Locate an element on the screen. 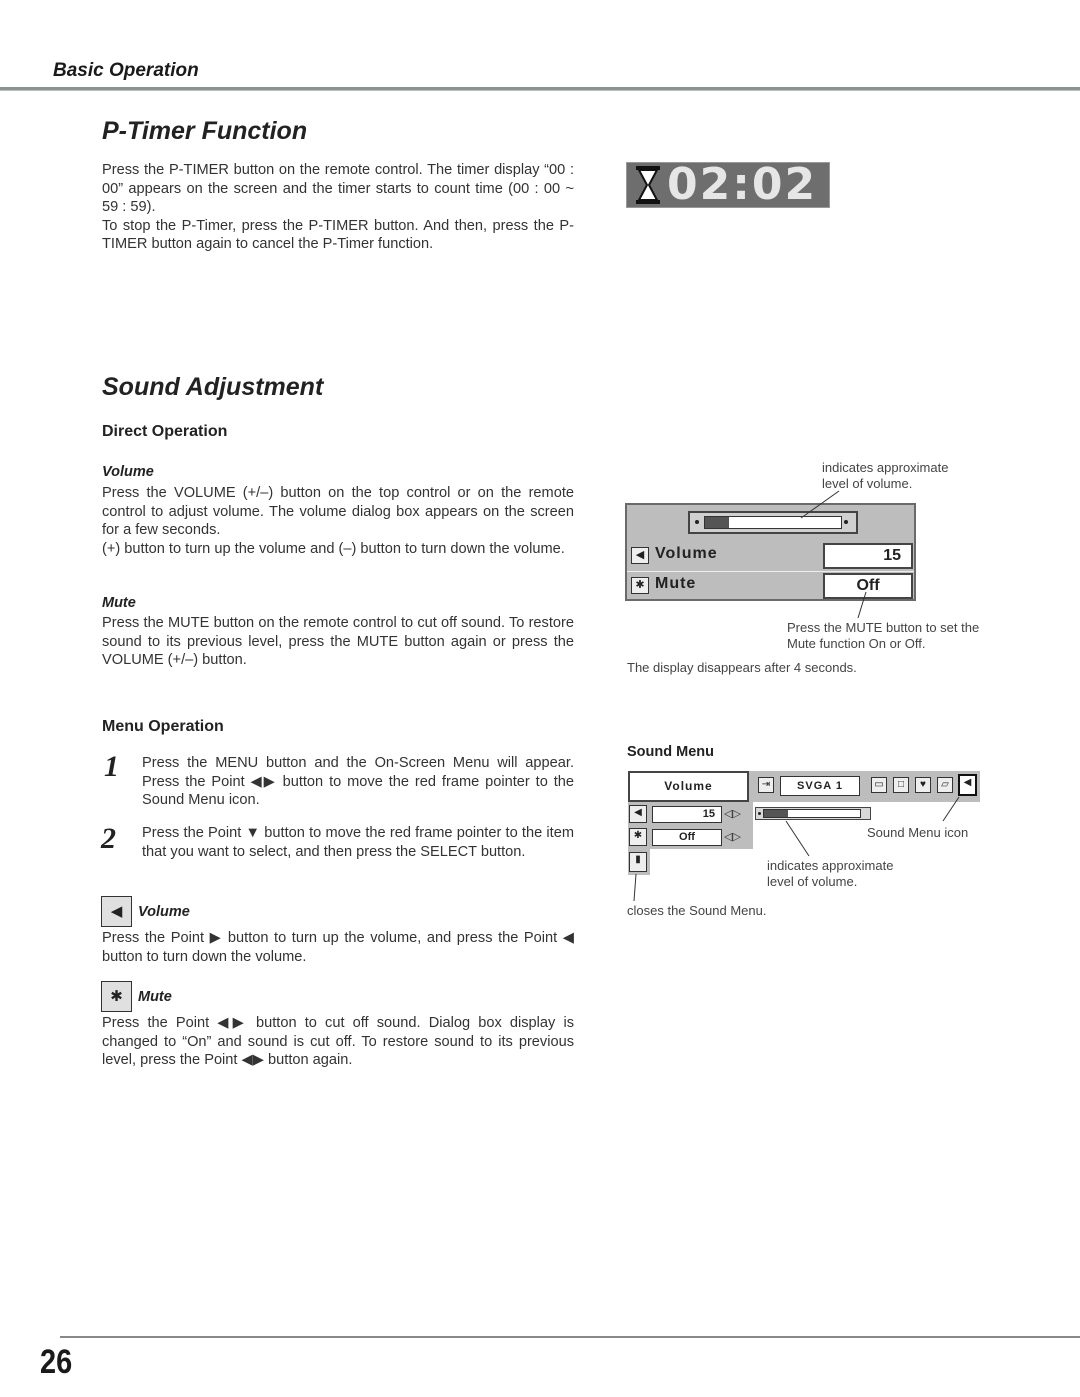 The height and width of the screenshot is (1397, 1080). volume-dialog: ◀ Volume 15 ✱ Mute Off is located at coordinates (770, 552).